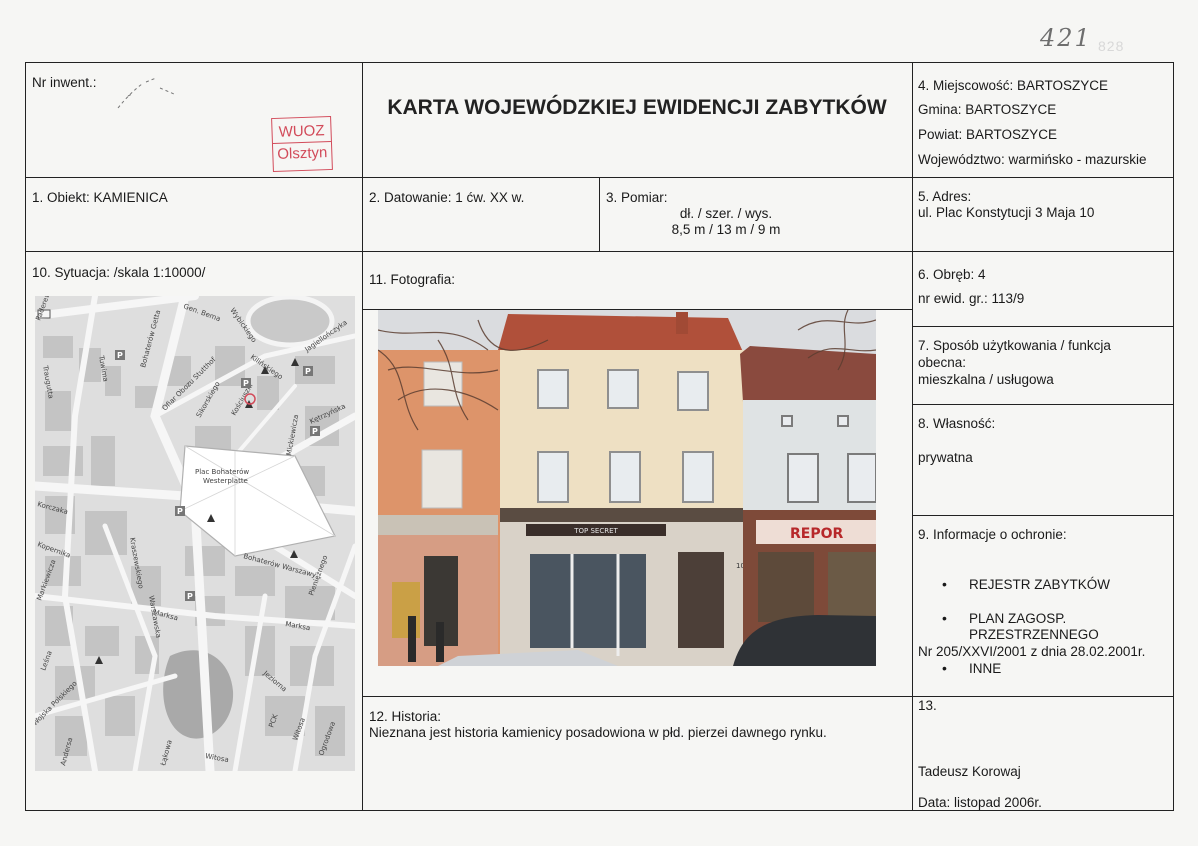  Describe the element at coordinates (945, 196) in the screenshot. I see `address-label: 5. Adres:` at that location.